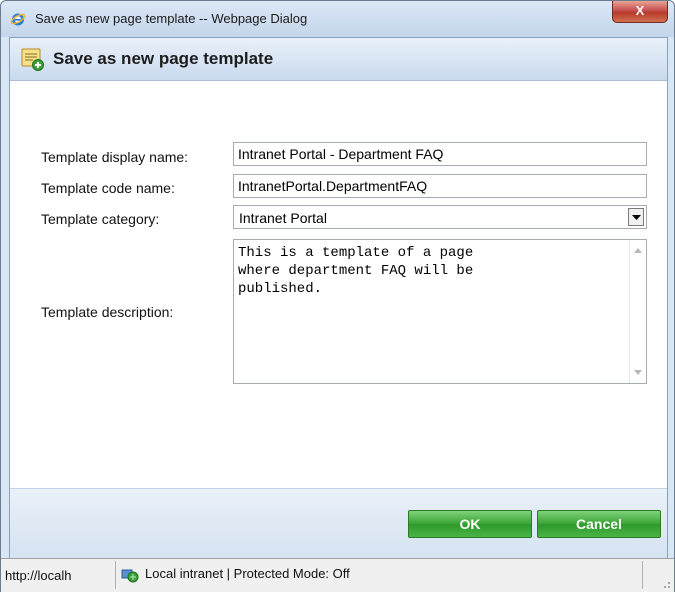 This screenshot has height=592, width=675. I want to click on code-name-field: IntranetPortal.DepartmentFAQ, so click(440, 186).